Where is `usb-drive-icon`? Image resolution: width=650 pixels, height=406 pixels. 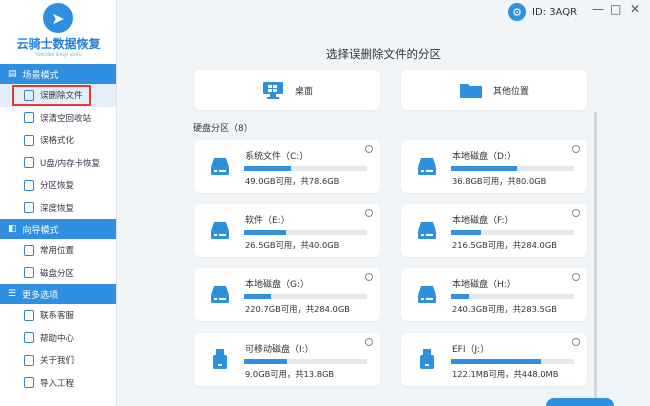
usb-drive-icon is located at coordinates (220, 359).